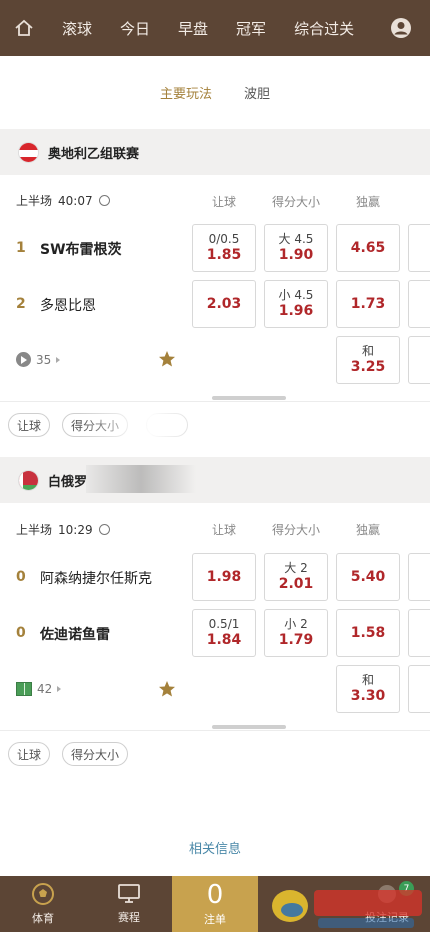 The image size is (430, 932). I want to click on home-moneyline-odds: 5.40, so click(368, 577).